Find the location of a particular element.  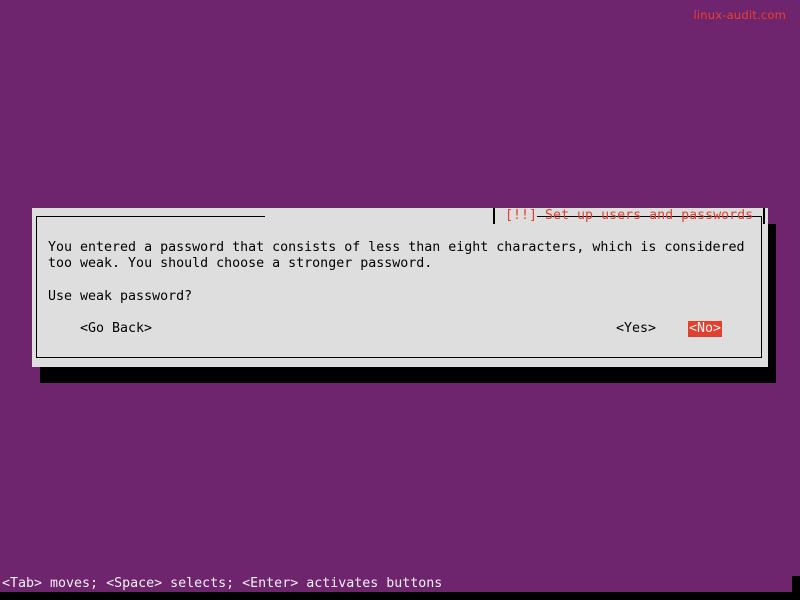

yes-button: <Yes> is located at coordinates (636, 329).